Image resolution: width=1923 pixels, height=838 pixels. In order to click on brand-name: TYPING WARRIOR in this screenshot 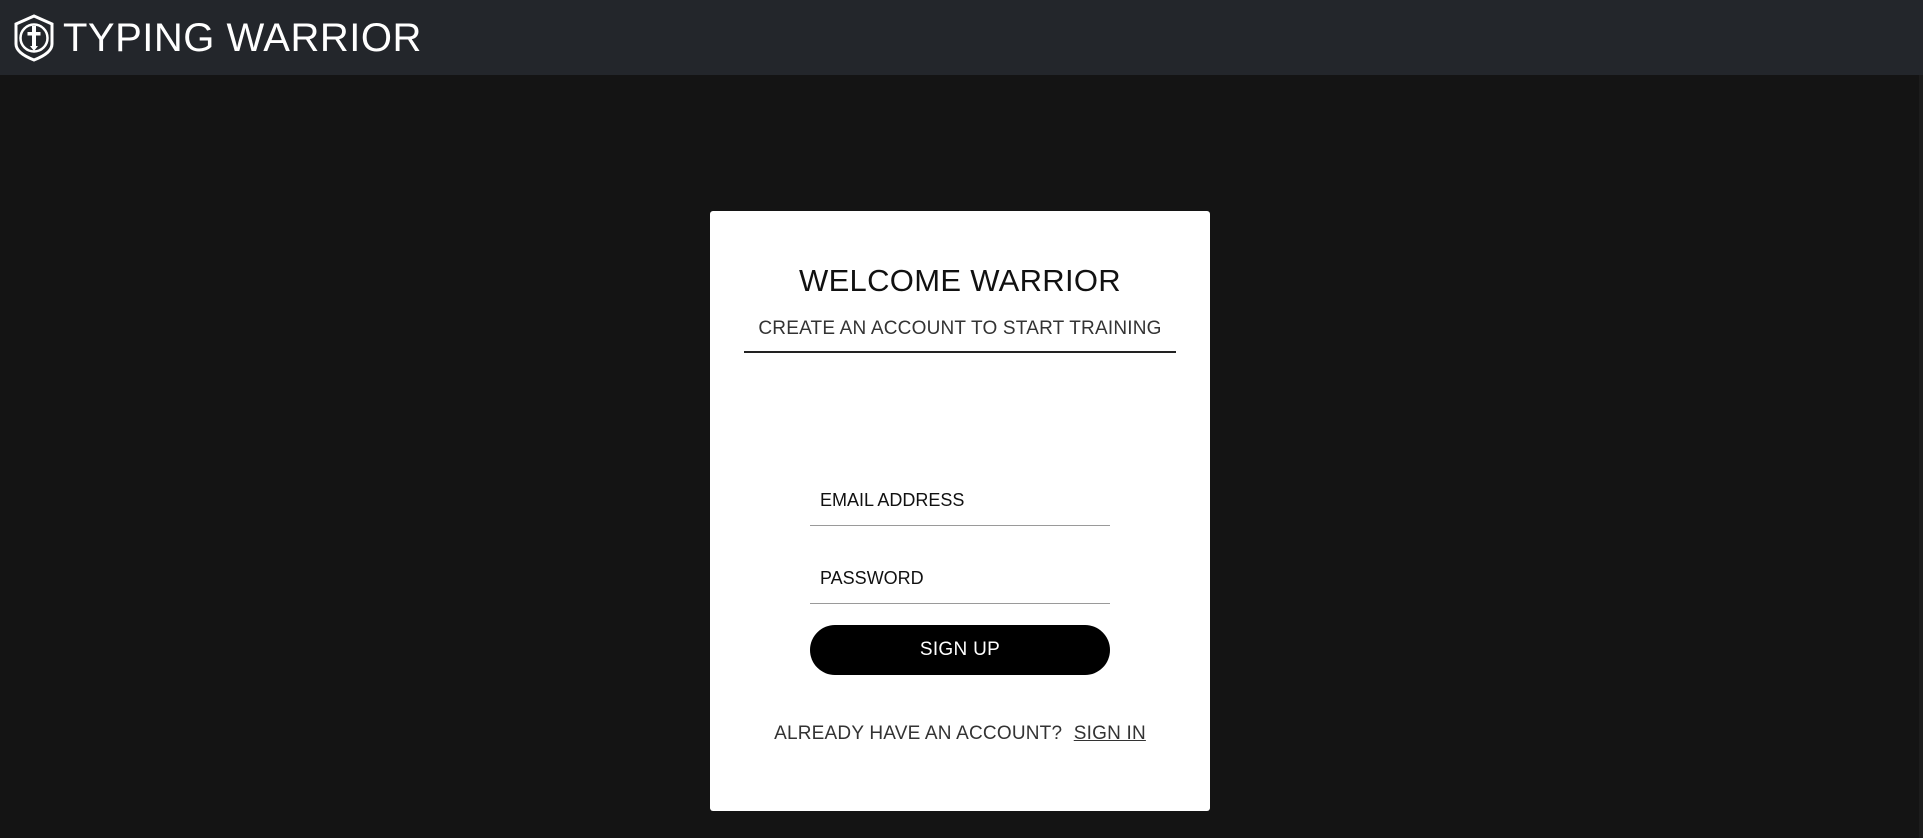, I will do `click(242, 37)`.